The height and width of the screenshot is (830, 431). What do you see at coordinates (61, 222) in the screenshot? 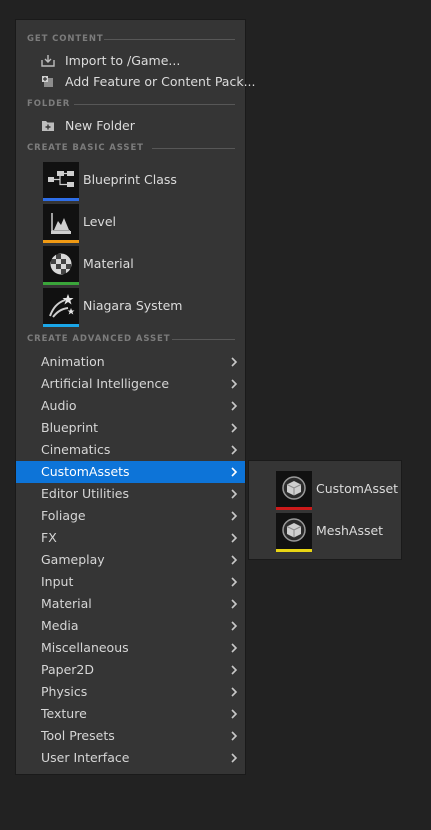
I see `level-icon` at bounding box center [61, 222].